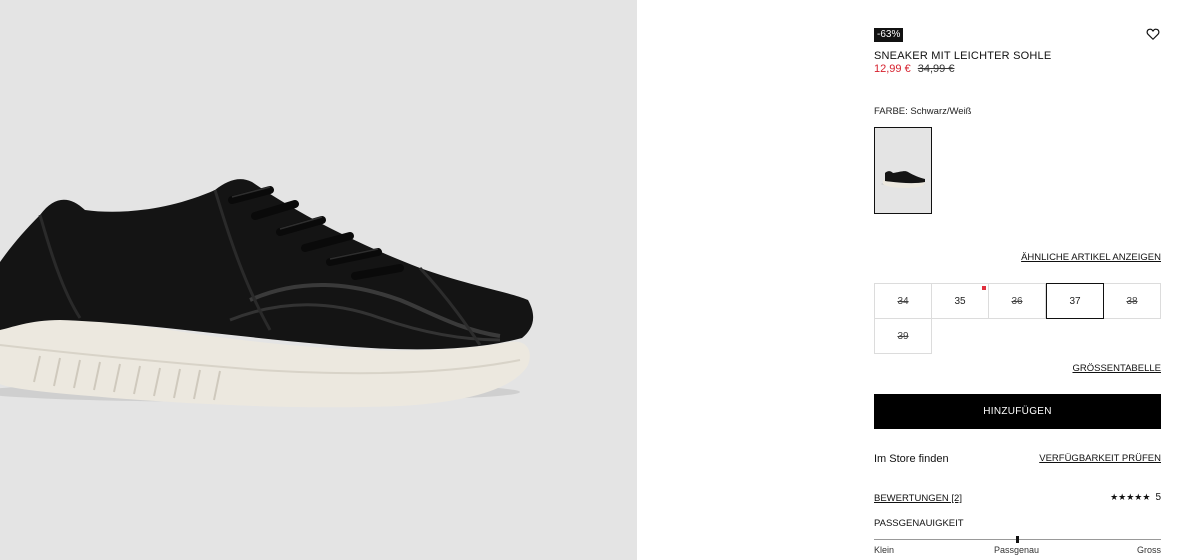  I want to click on fit-scale-small: Klein, so click(884, 550).